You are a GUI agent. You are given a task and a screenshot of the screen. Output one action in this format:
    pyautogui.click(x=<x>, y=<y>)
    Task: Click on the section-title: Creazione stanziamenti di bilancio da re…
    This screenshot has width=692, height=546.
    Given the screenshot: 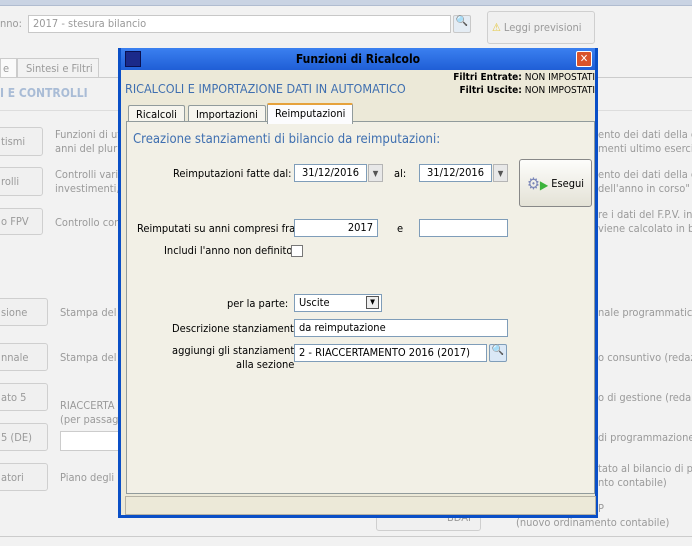 What is the action you would take?
    pyautogui.click(x=287, y=139)
    